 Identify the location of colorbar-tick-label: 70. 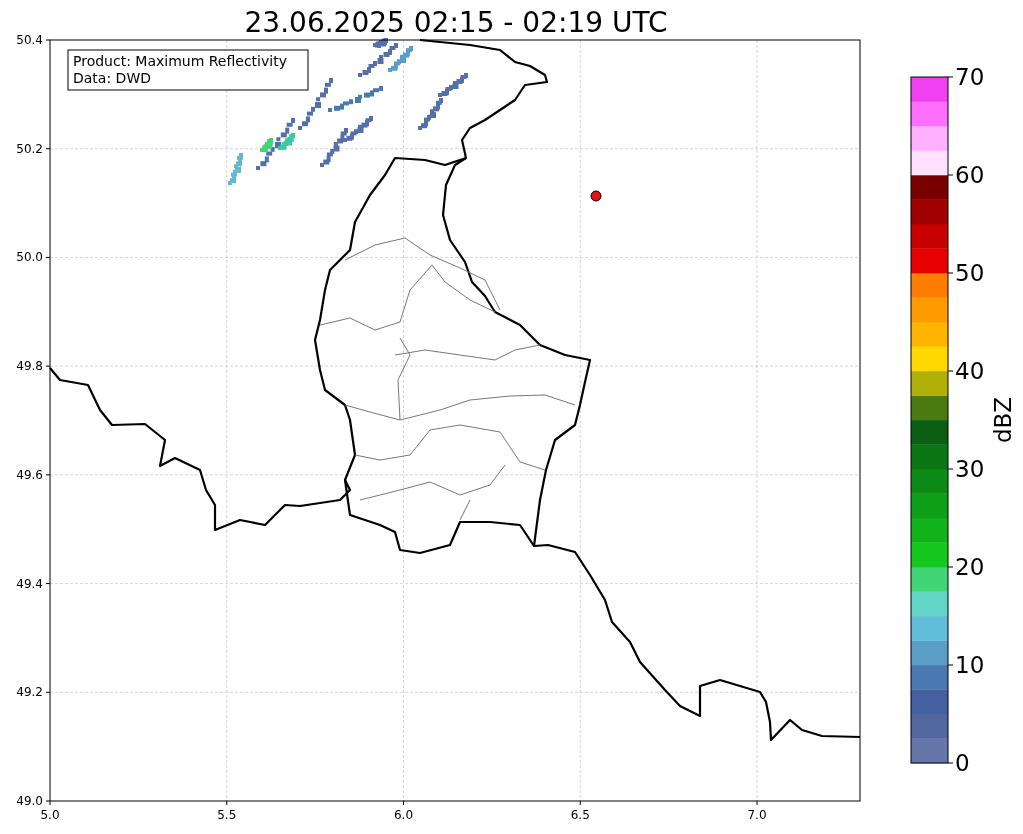
(970, 77).